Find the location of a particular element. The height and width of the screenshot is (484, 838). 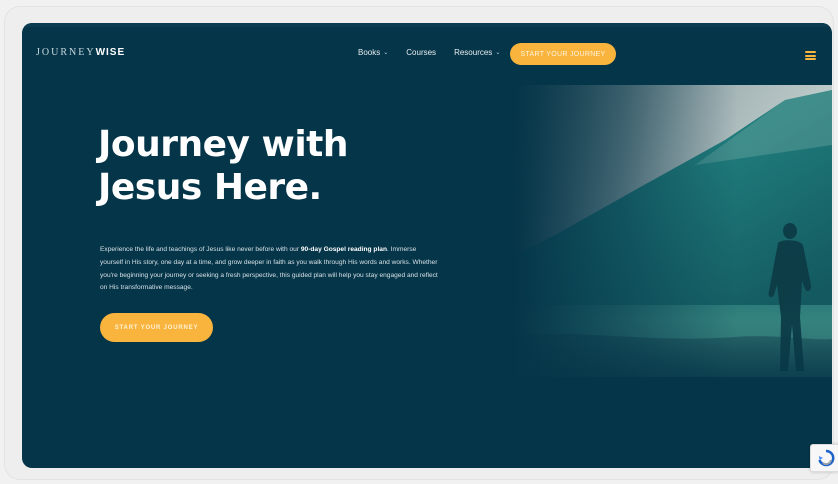

recaptcha-badge-icon is located at coordinates (824, 458).